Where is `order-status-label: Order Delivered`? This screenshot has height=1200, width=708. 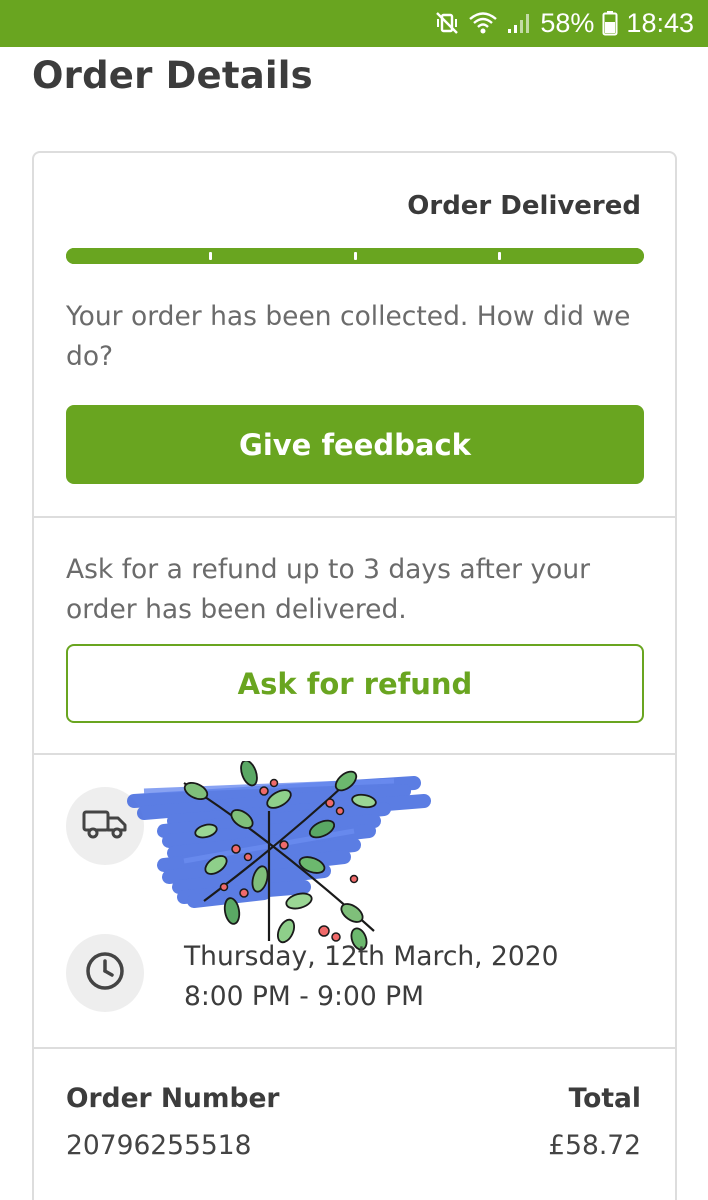 order-status-label: Order Delivered is located at coordinates (524, 206).